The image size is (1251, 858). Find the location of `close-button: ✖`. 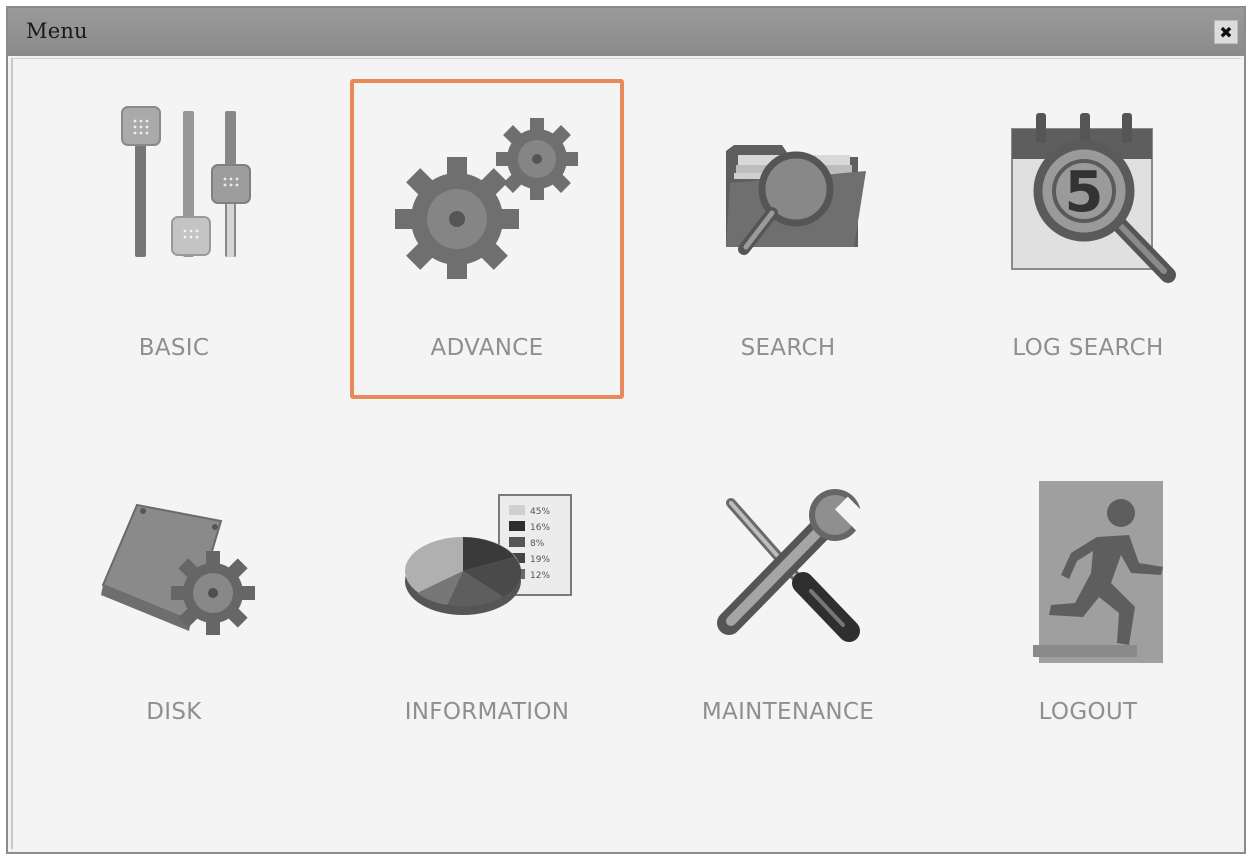

close-button: ✖ is located at coordinates (1226, 32).